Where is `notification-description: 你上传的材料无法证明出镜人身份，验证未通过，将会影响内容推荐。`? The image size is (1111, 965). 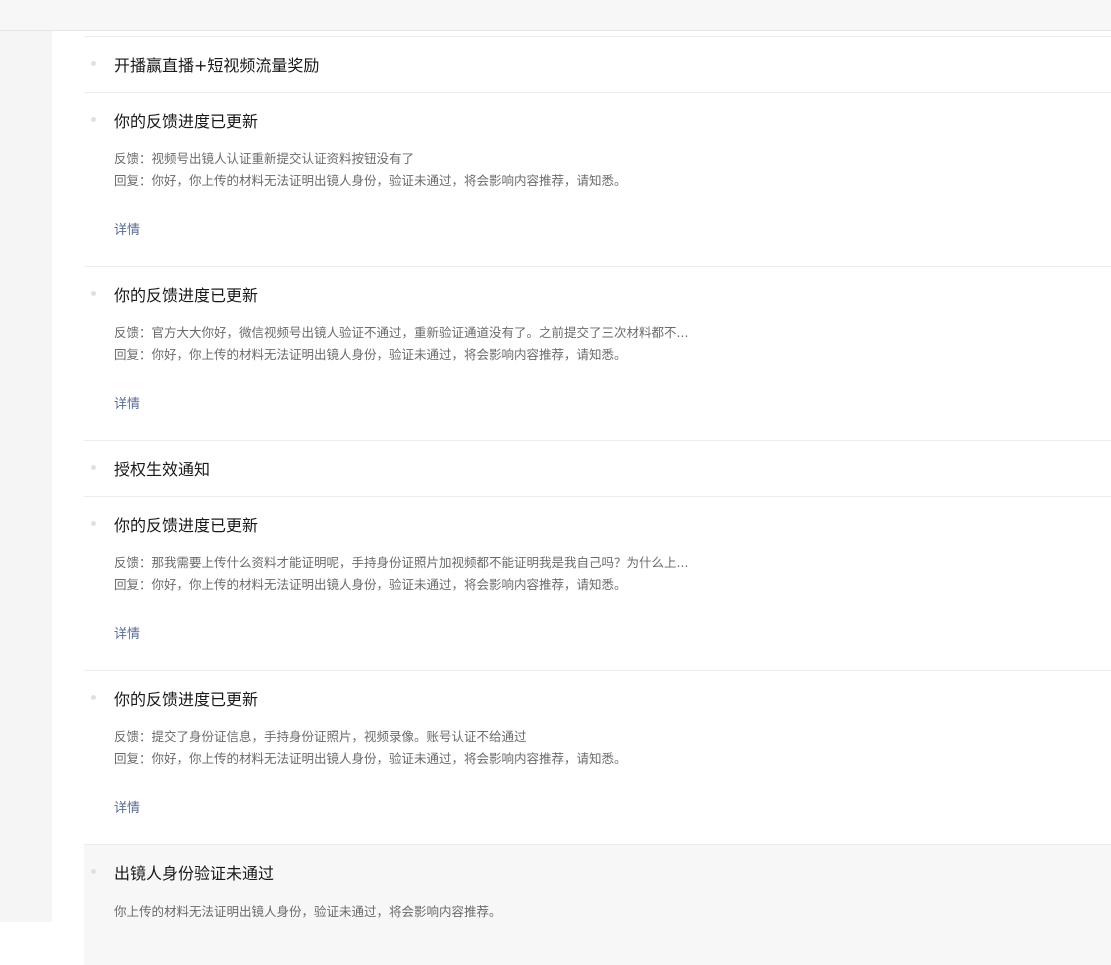 notification-description: 你上传的材料无法证明出镜人身份，验证未通过，将会影响内容推荐。 is located at coordinates (308, 911).